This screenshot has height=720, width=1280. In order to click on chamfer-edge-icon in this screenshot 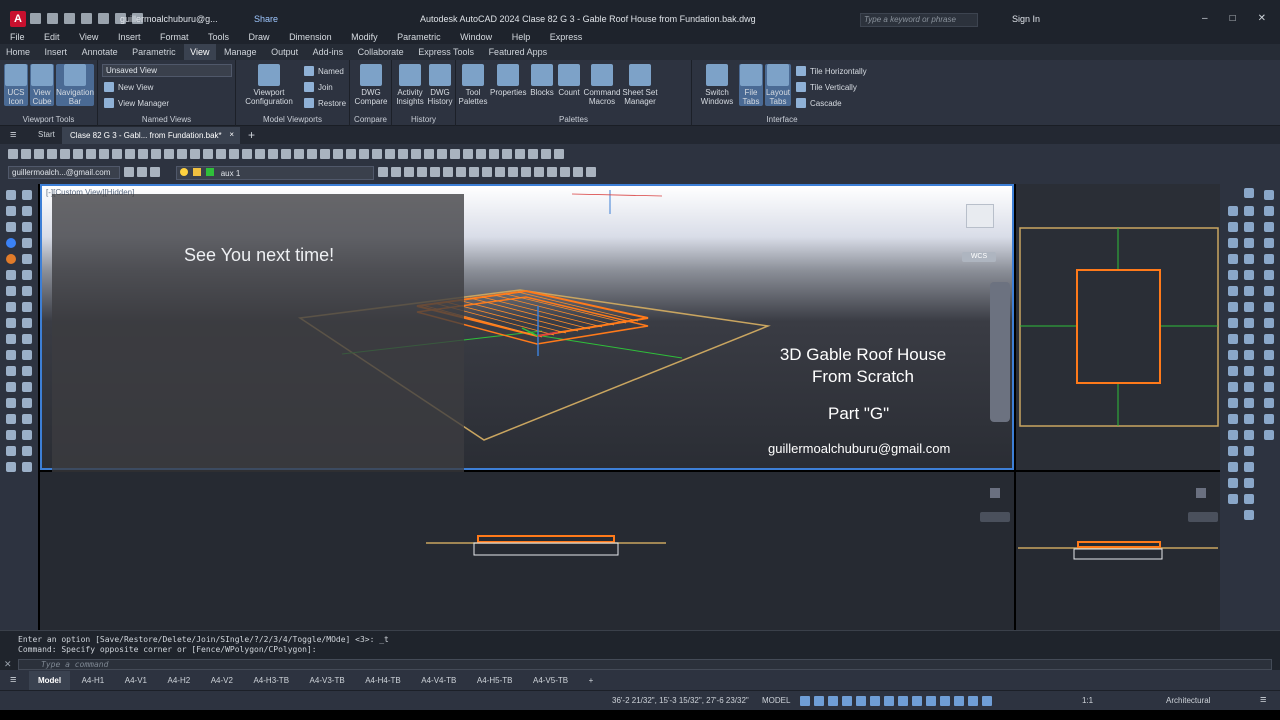, I will do `click(1233, 371)`.